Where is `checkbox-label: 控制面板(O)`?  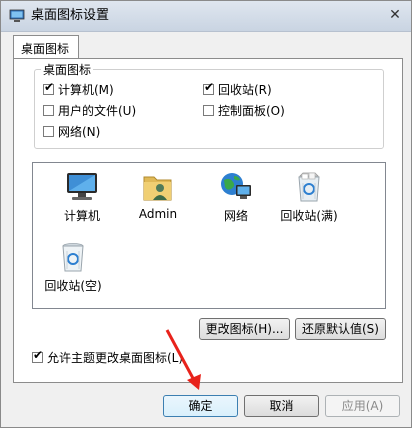 checkbox-label: 控制面板(O) is located at coordinates (251, 111).